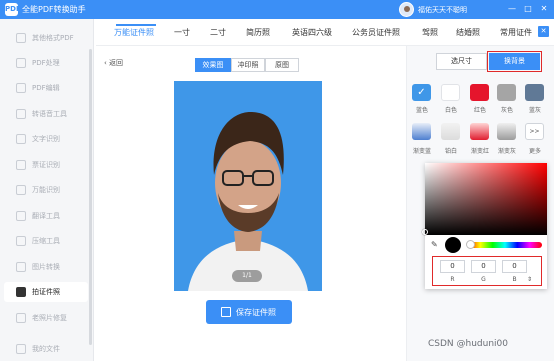  Describe the element at coordinates (49, 114) in the screenshot. I see `sidebar-item-label: 转语音工具` at that location.